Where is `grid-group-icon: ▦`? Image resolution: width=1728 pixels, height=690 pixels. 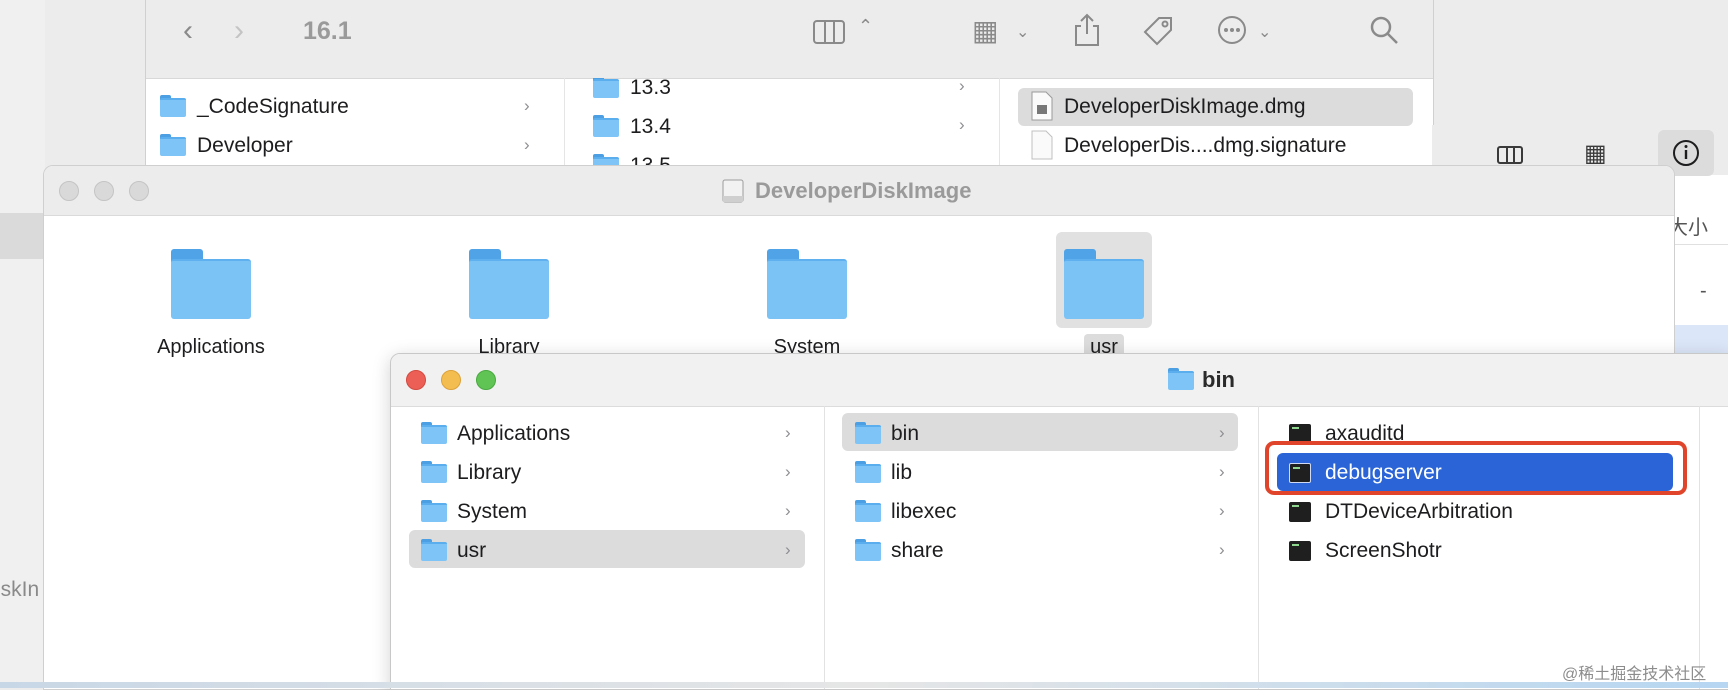
grid-group-icon: ▦ is located at coordinates (985, 30).